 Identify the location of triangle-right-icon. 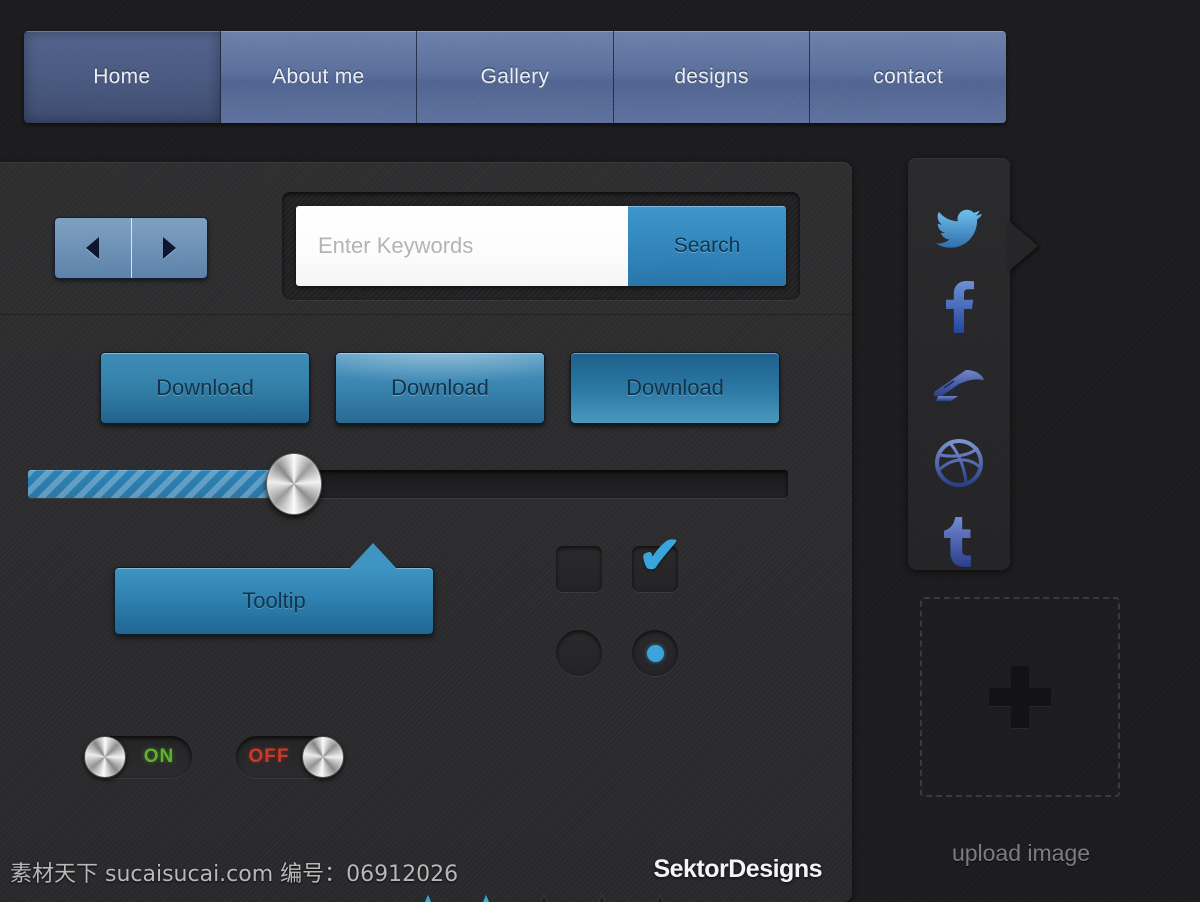
(169, 248).